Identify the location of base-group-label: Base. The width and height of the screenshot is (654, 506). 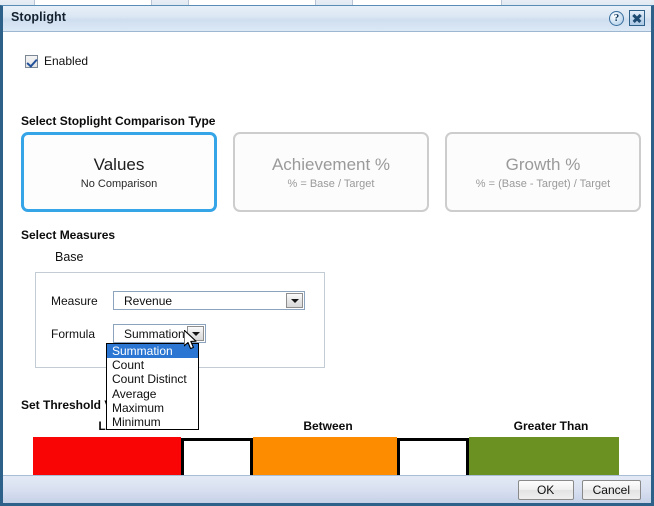
(69, 257).